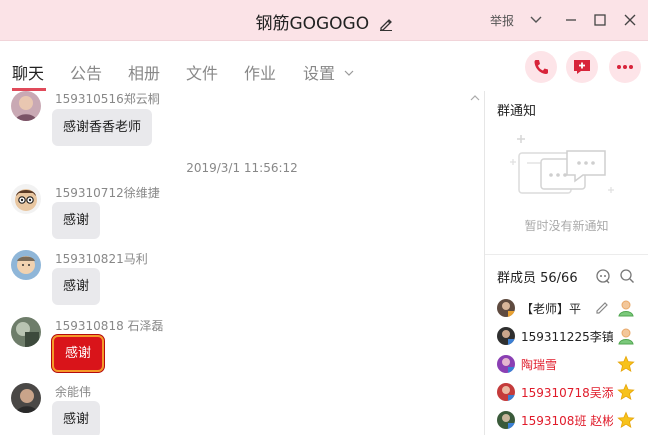 The image size is (648, 435). I want to click on phone-icon, so click(541, 67).